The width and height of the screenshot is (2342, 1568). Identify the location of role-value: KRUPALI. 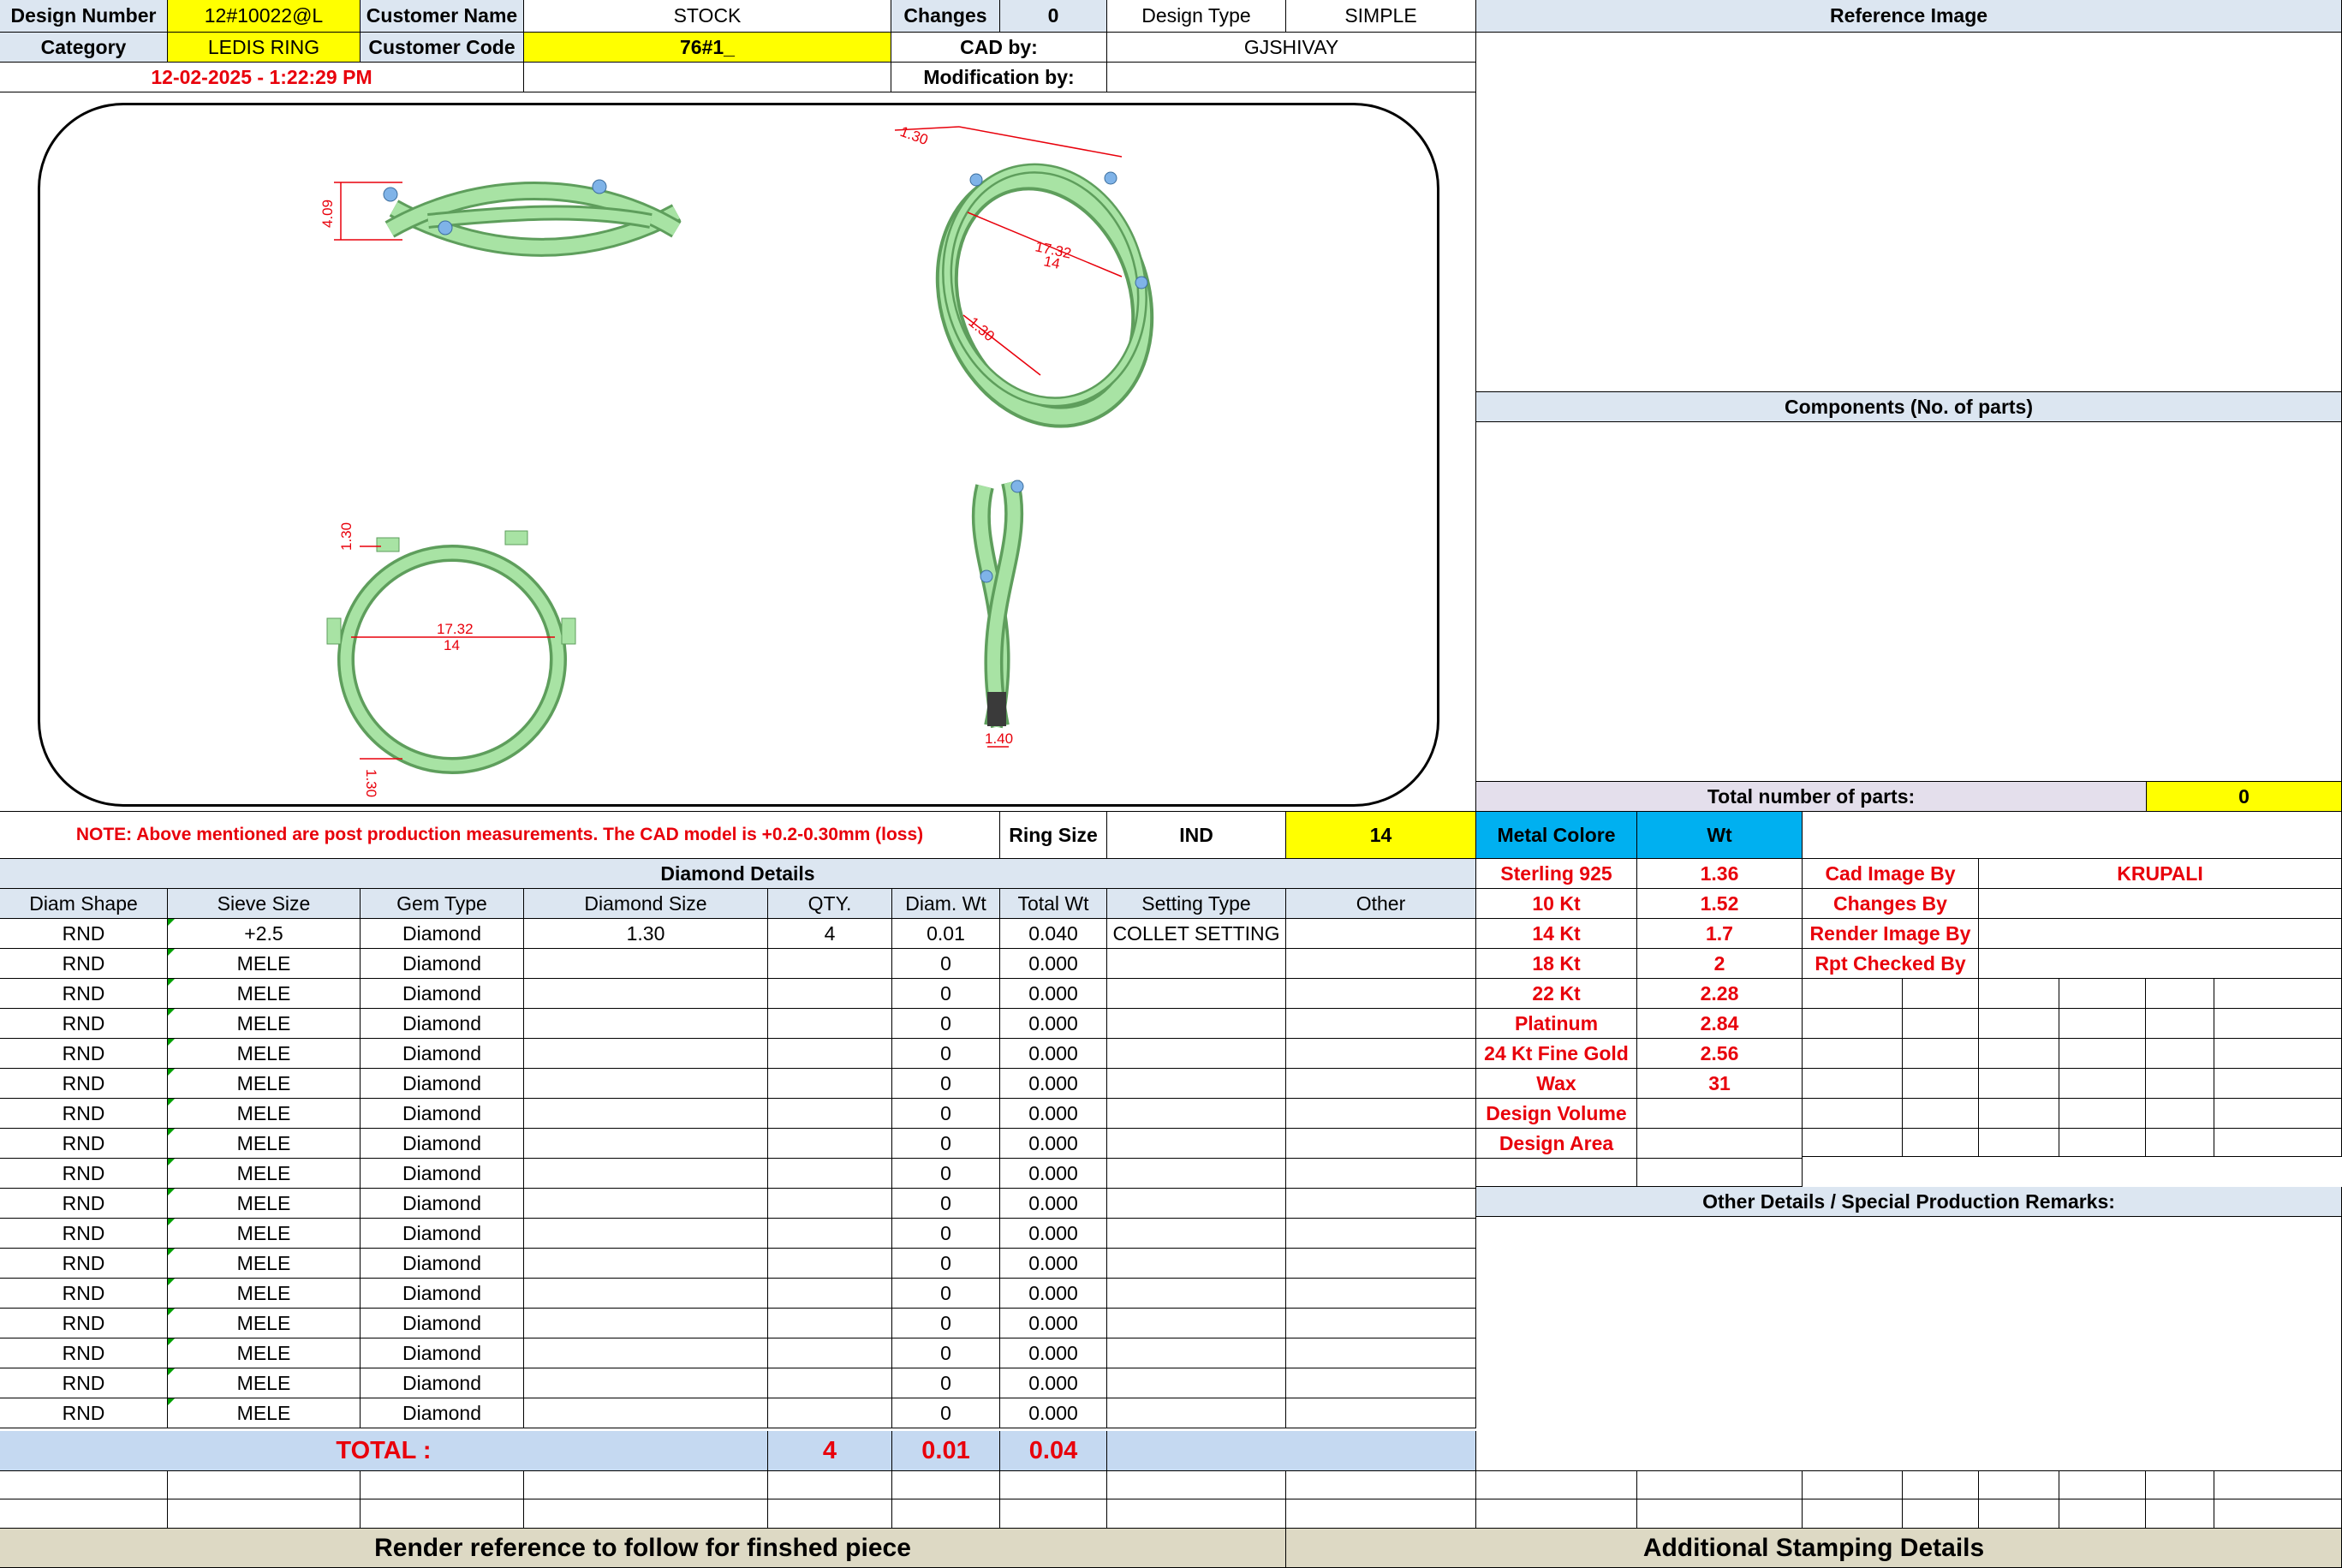
(2160, 874).